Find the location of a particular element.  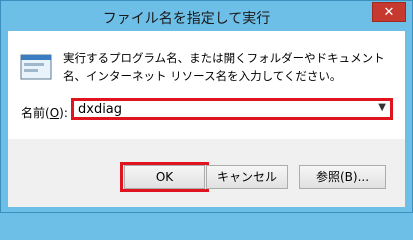

title-bar: ファイル名を指定して実行 ✕ is located at coordinates (206, 16).